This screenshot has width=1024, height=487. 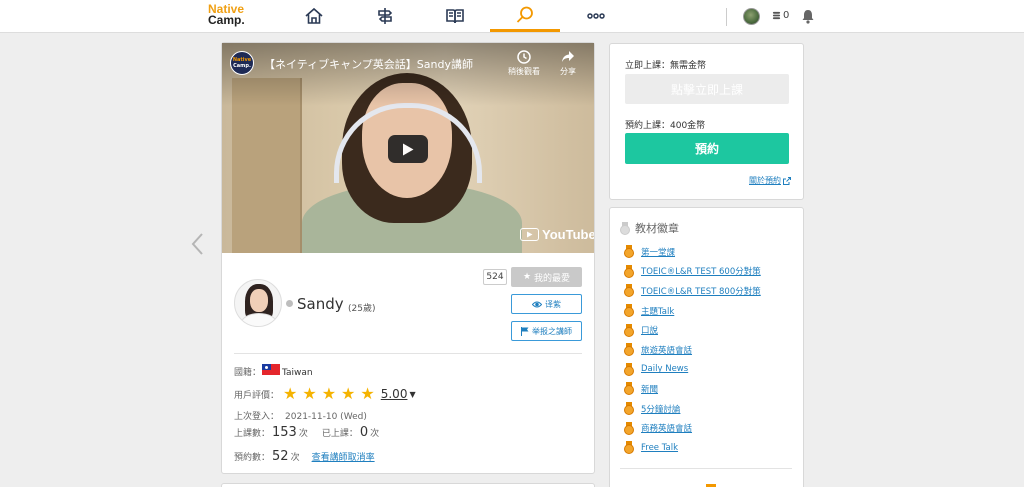 I want to click on cancel-rate-link: 查看講師取消率, so click(x=343, y=456).